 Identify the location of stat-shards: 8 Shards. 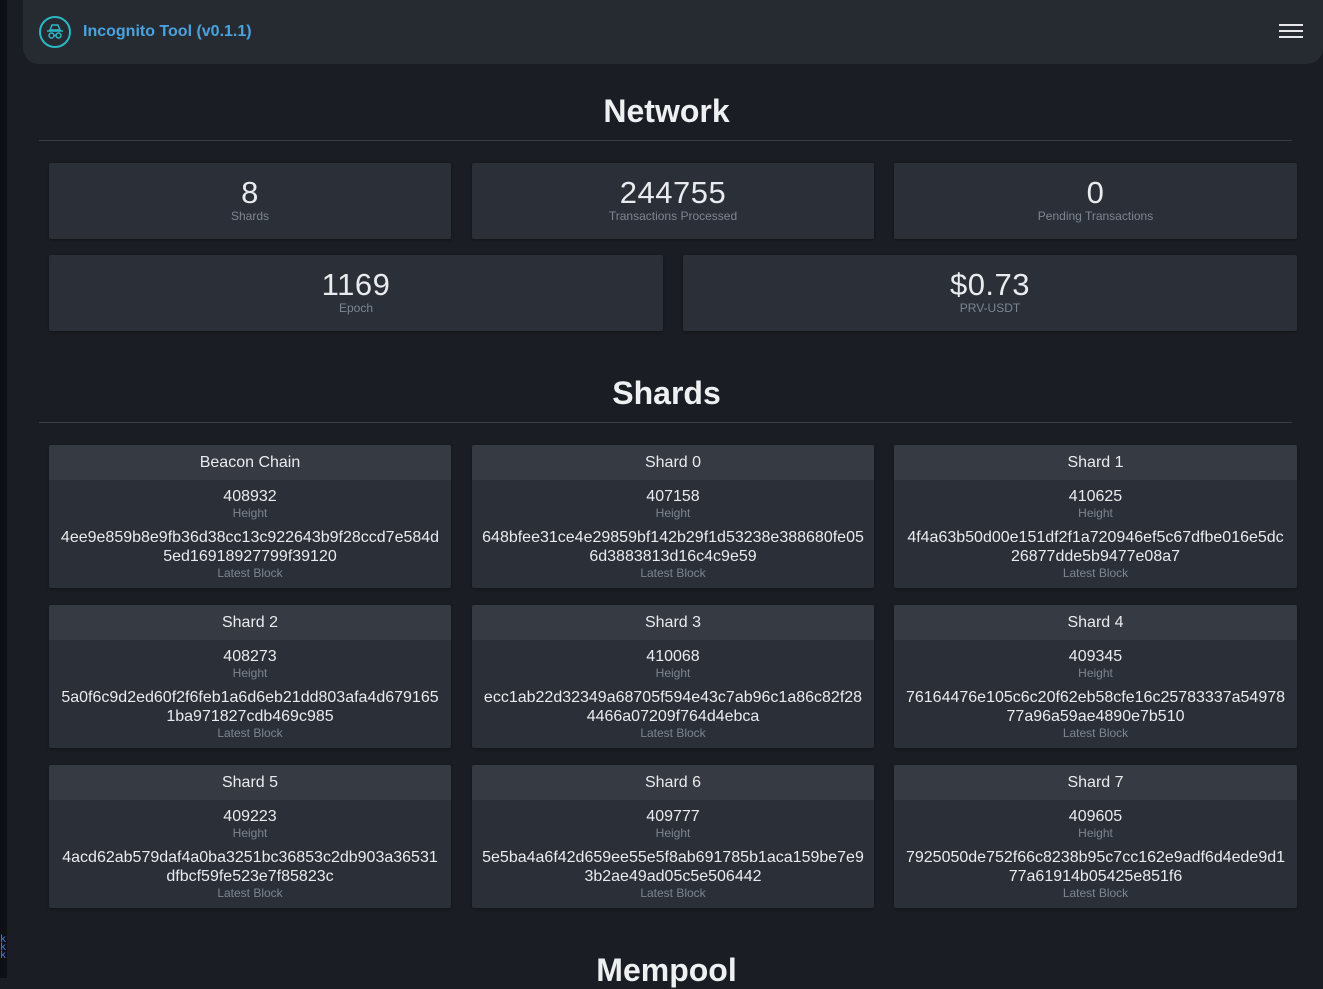
(250, 201).